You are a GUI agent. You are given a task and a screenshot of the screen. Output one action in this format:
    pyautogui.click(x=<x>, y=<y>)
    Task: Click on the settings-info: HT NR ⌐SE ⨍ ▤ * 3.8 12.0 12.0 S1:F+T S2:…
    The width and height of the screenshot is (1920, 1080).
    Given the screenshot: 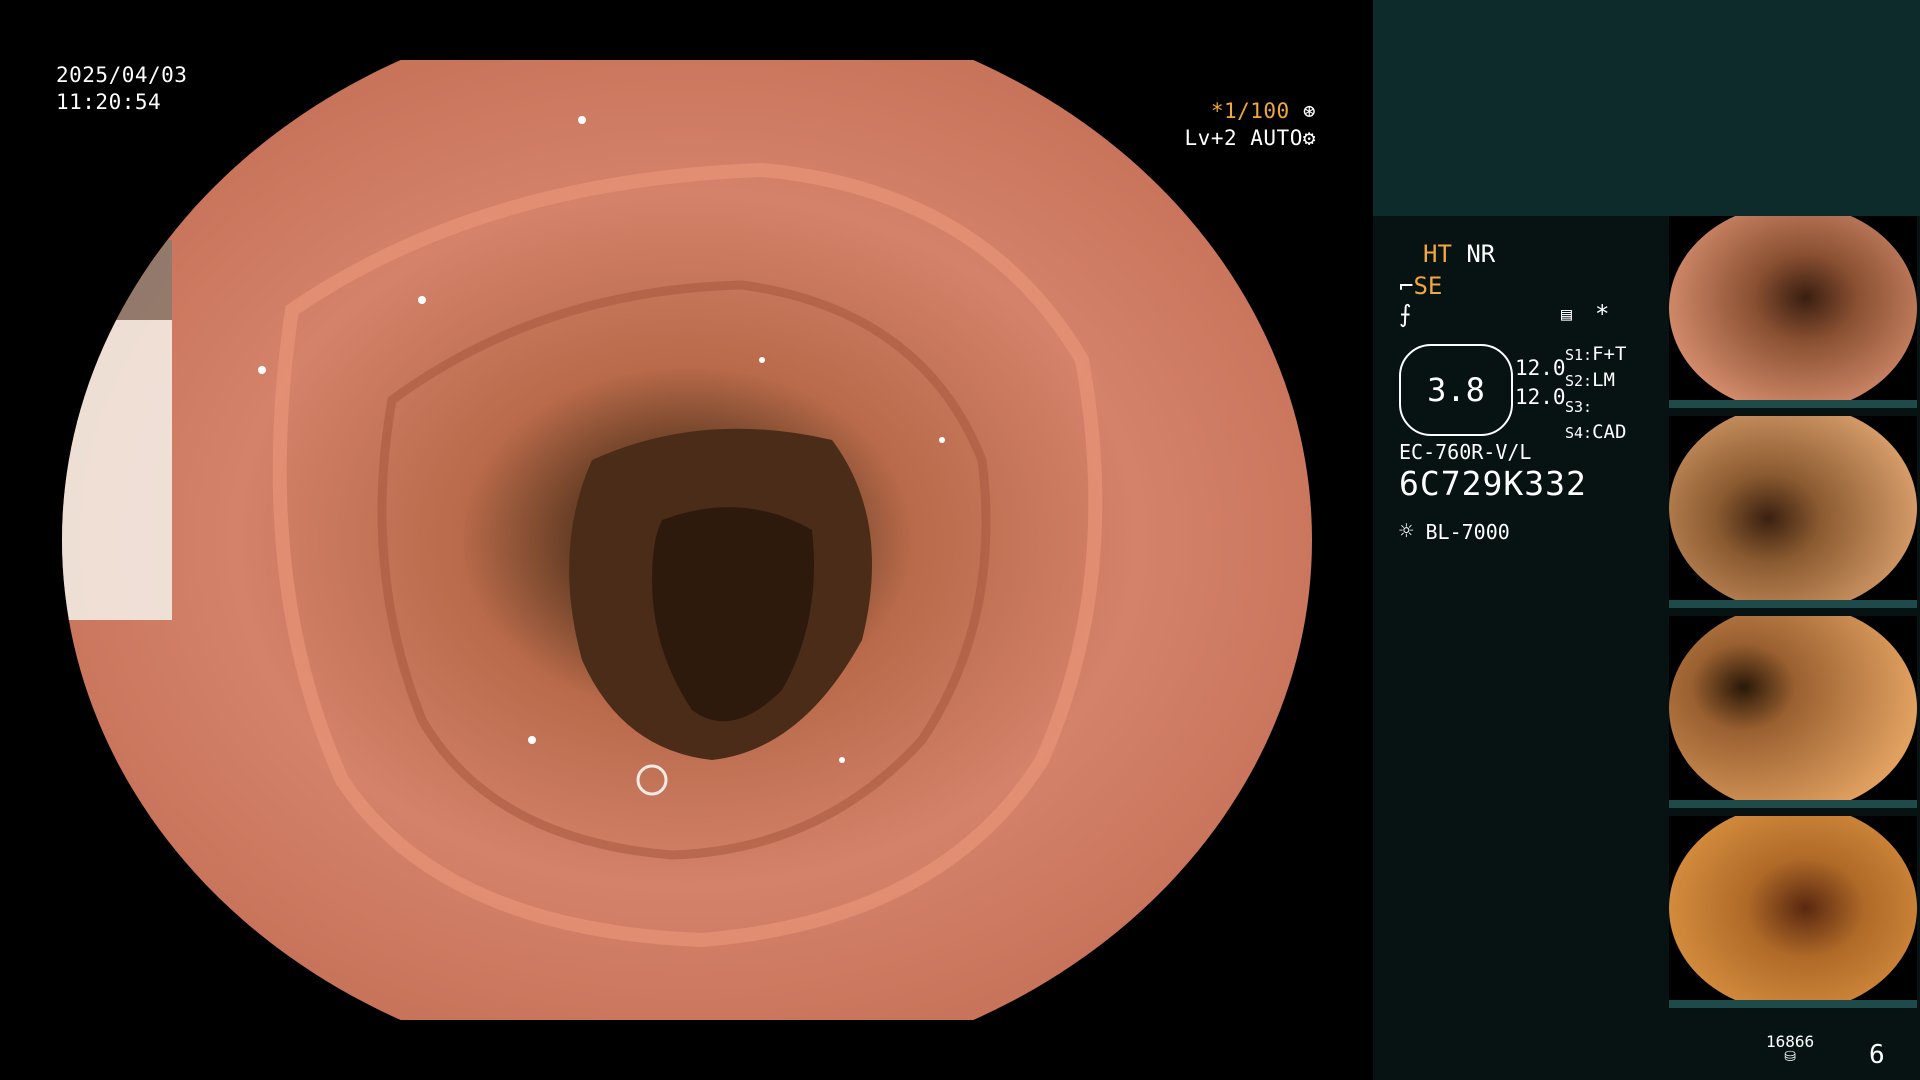 What is the action you would take?
    pyautogui.click(x=1544, y=392)
    